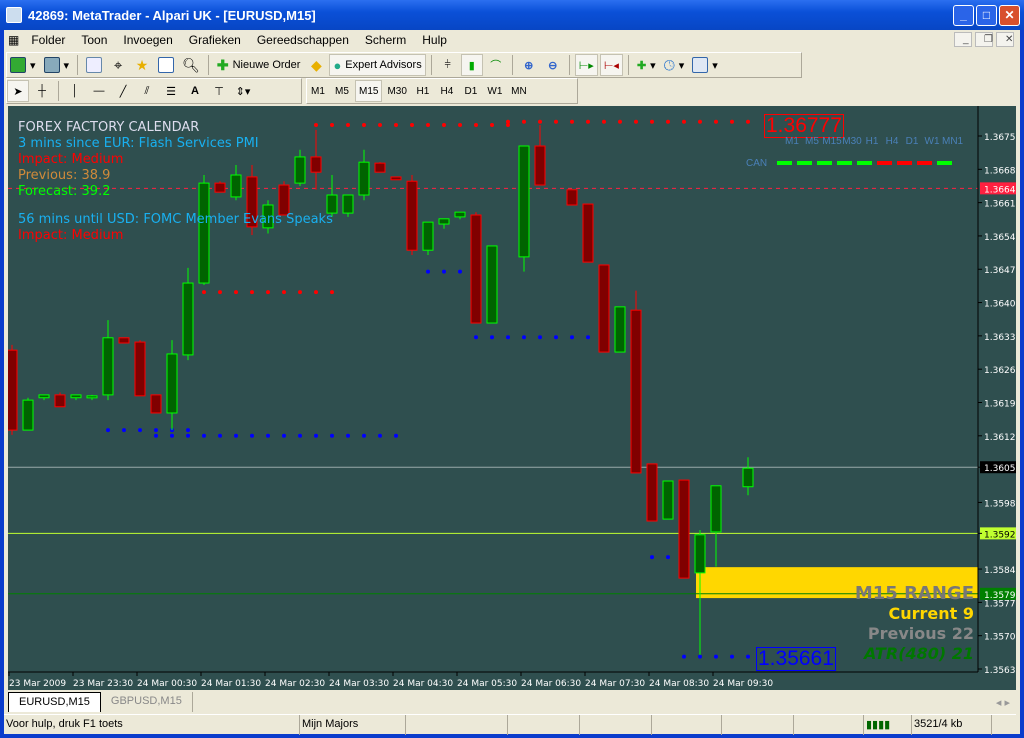  I want to click on menu-grafieken: Grafieken, so click(215, 40).